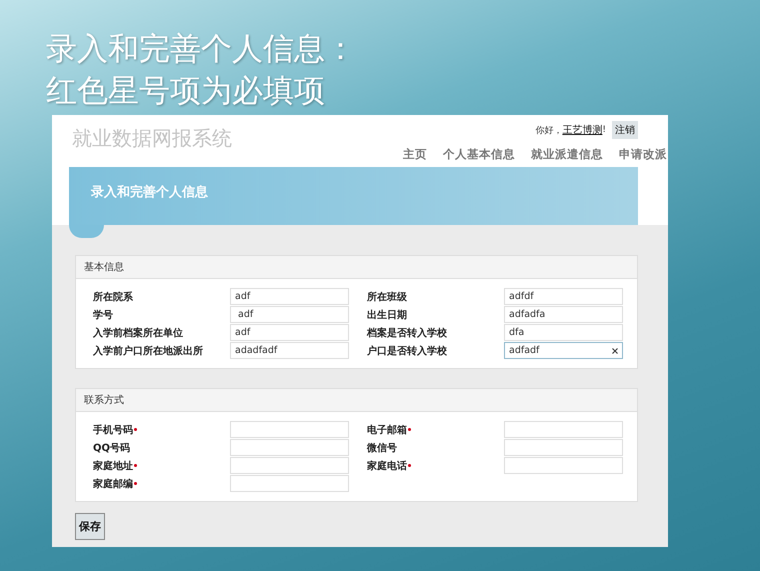 Image resolution: width=760 pixels, height=571 pixels. What do you see at coordinates (407, 351) in the screenshot?
I see `field-label: 户口是否转入学校` at bounding box center [407, 351].